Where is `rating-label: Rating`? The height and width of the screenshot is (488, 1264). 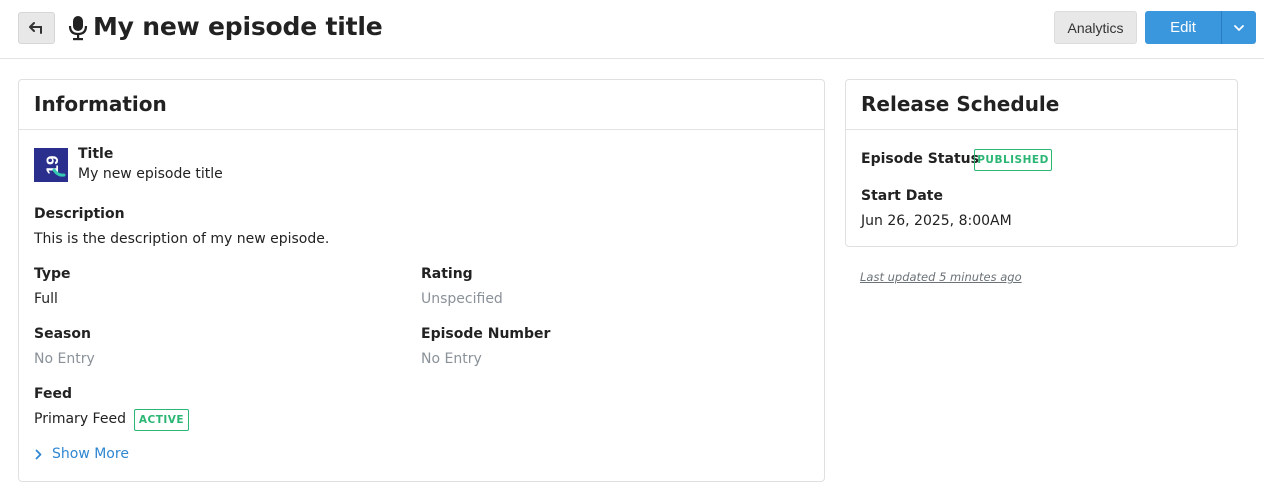
rating-label: Rating is located at coordinates (447, 274).